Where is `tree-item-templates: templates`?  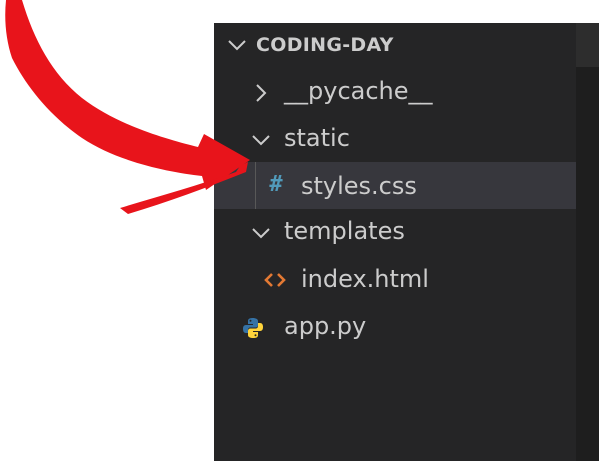 tree-item-templates: templates is located at coordinates (395, 233).